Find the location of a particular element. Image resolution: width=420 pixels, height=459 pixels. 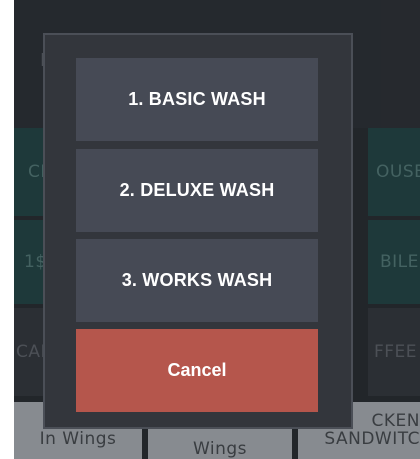

basic-wash-button: 1. BASIC WASH is located at coordinates (197, 99).